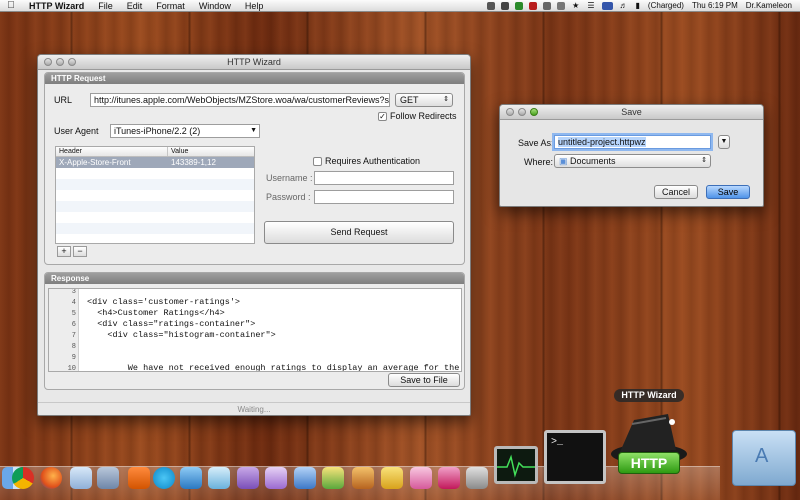  I want to click on status-extra-icon, so click(491, 5).